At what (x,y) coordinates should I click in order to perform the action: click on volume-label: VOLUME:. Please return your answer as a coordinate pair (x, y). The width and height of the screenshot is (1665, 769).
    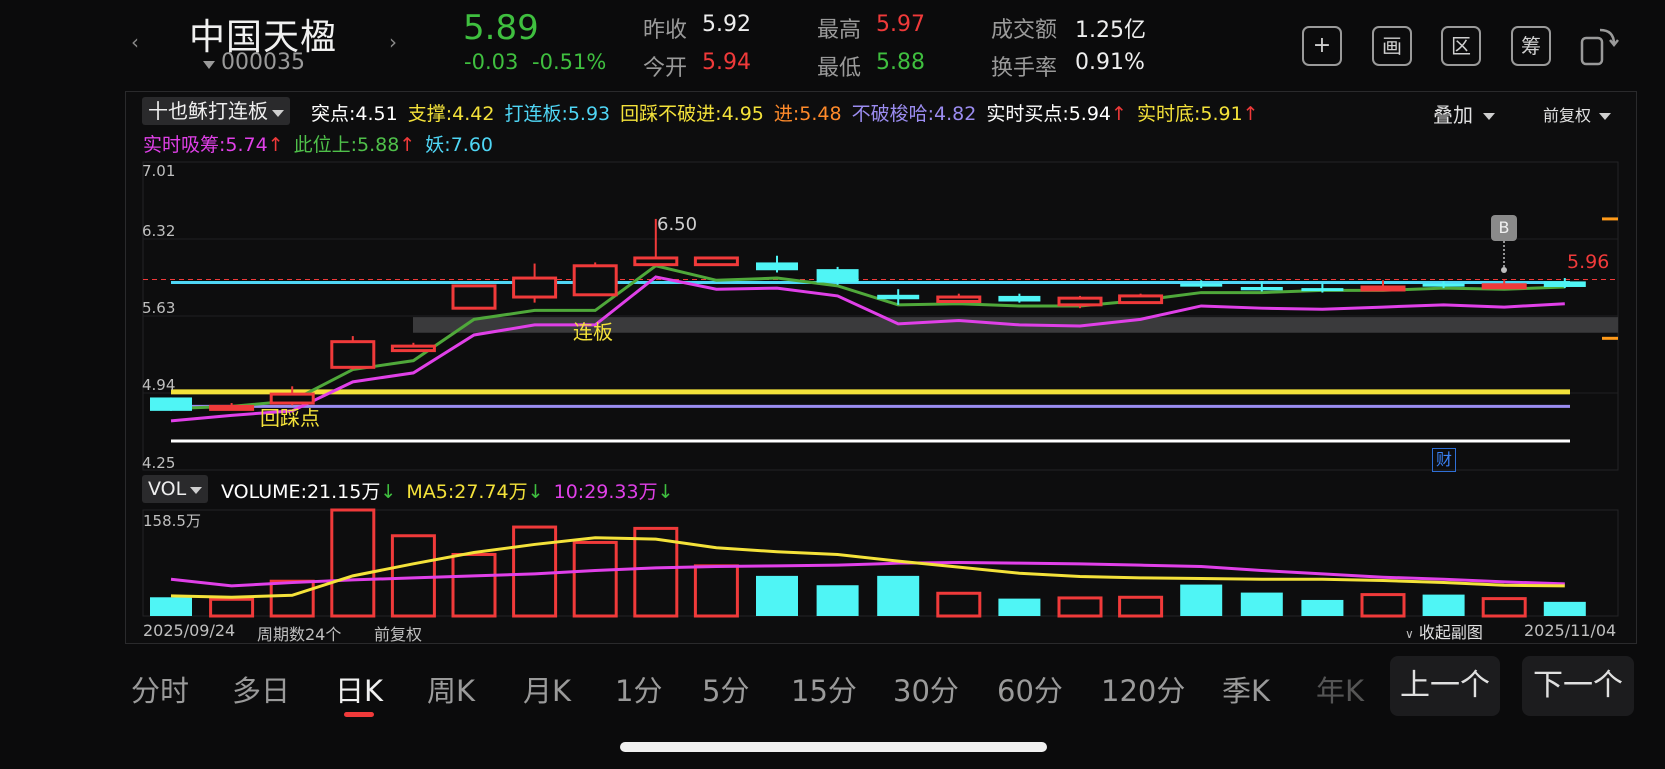
    Looking at the image, I should click on (264, 492).